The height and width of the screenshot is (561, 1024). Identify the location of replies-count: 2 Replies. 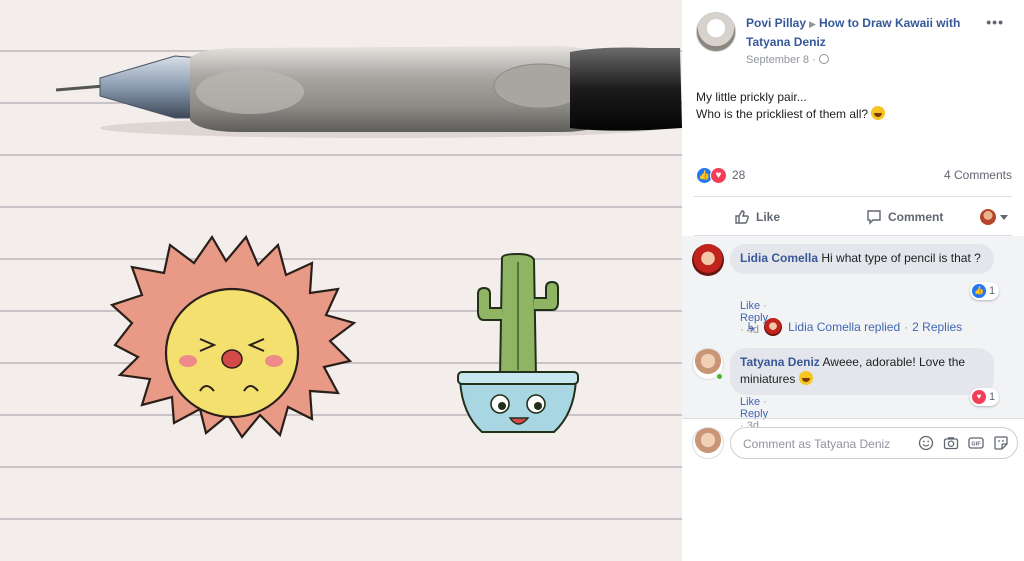
(937, 327).